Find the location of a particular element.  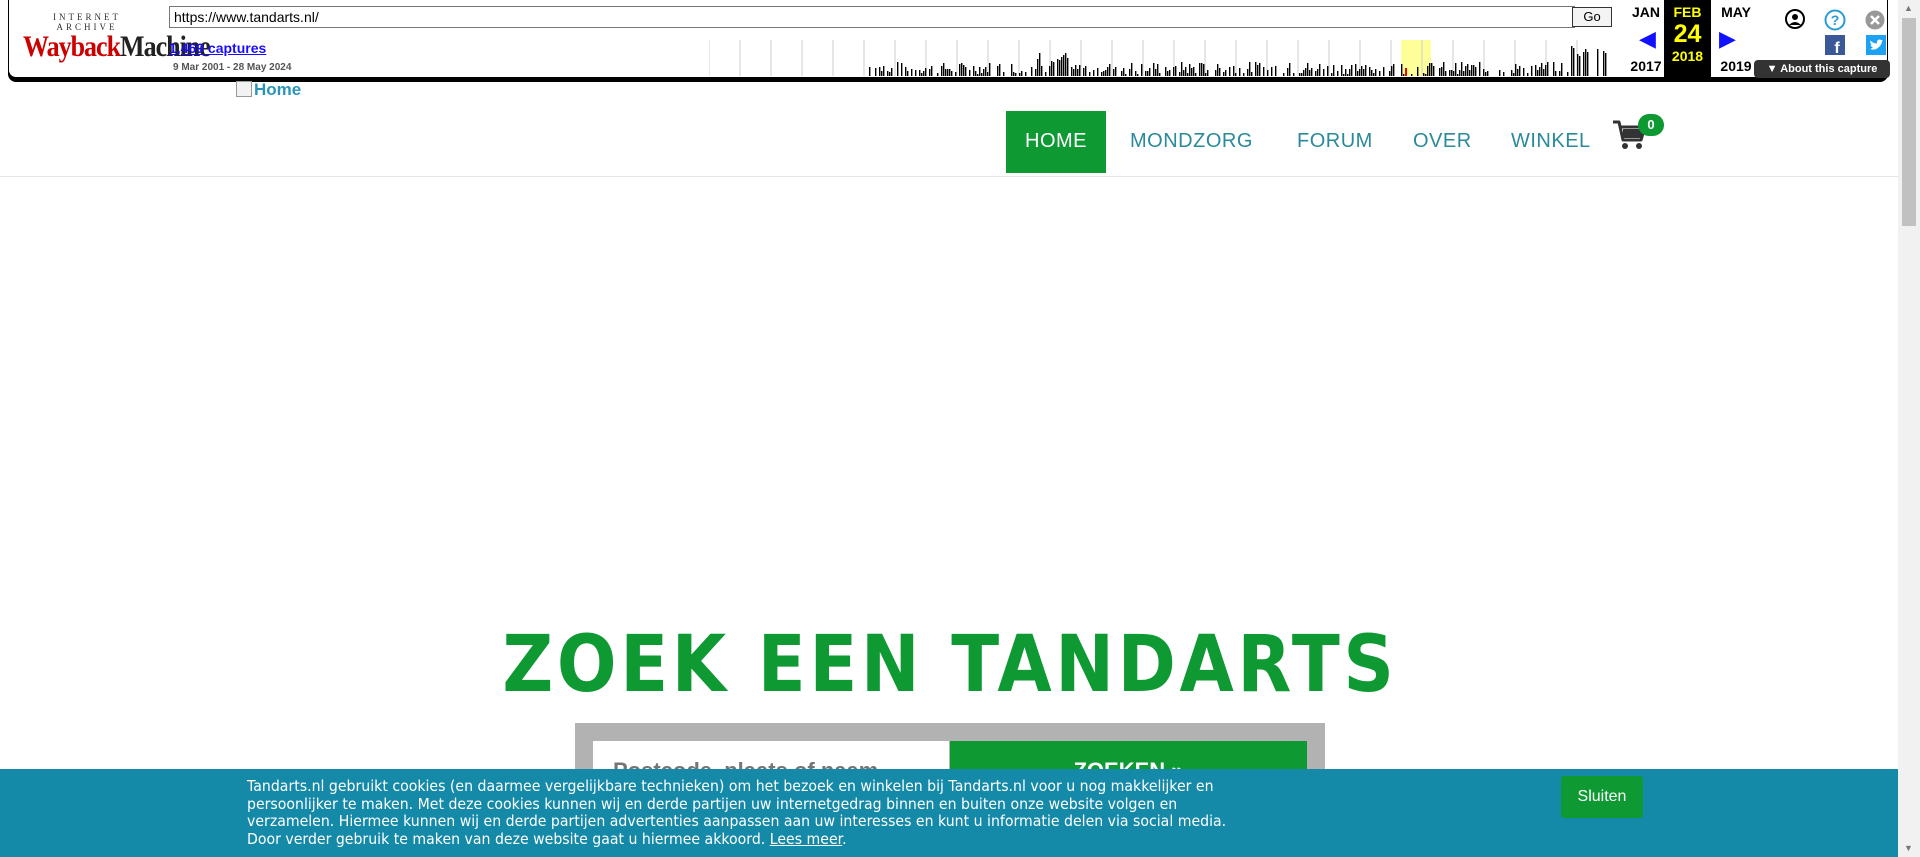

broken-image-icon is located at coordinates (244, 89).